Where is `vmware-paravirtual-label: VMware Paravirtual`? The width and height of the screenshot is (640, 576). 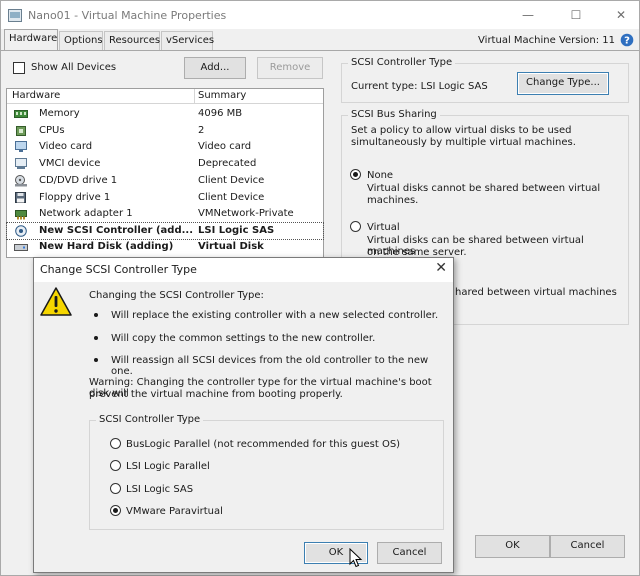 vmware-paravirtual-label: VMware Paravirtual is located at coordinates (174, 511).